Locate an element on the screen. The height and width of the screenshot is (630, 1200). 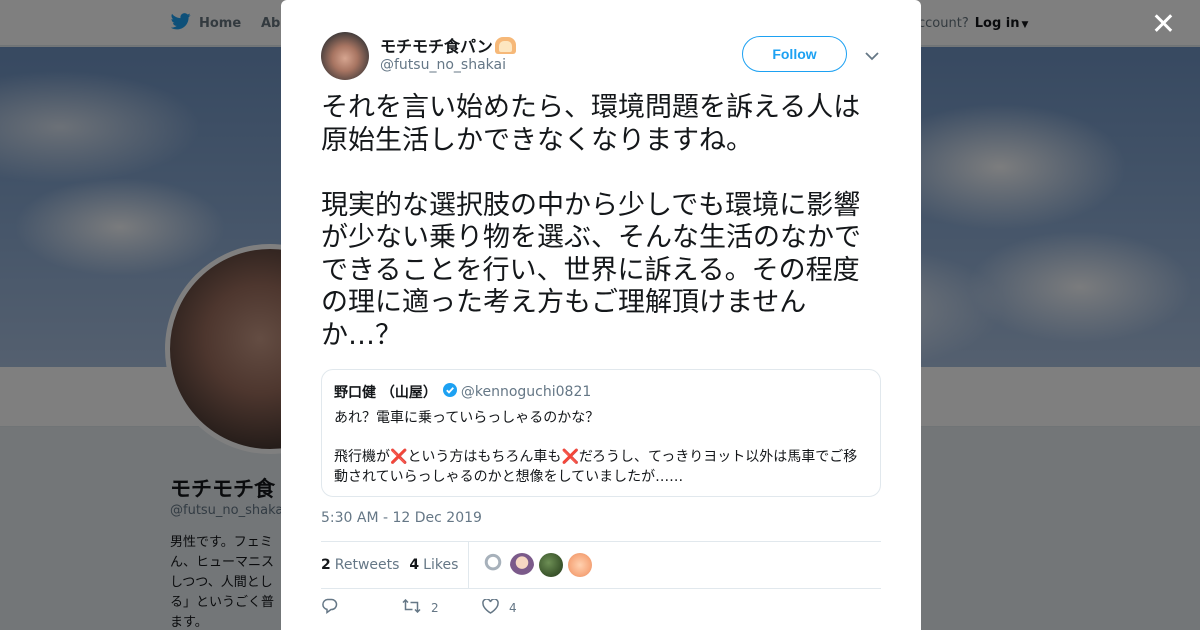
quoted-line: あれ？電車に乗っていらっしゃるのかな？ is located at coordinates (467, 418).